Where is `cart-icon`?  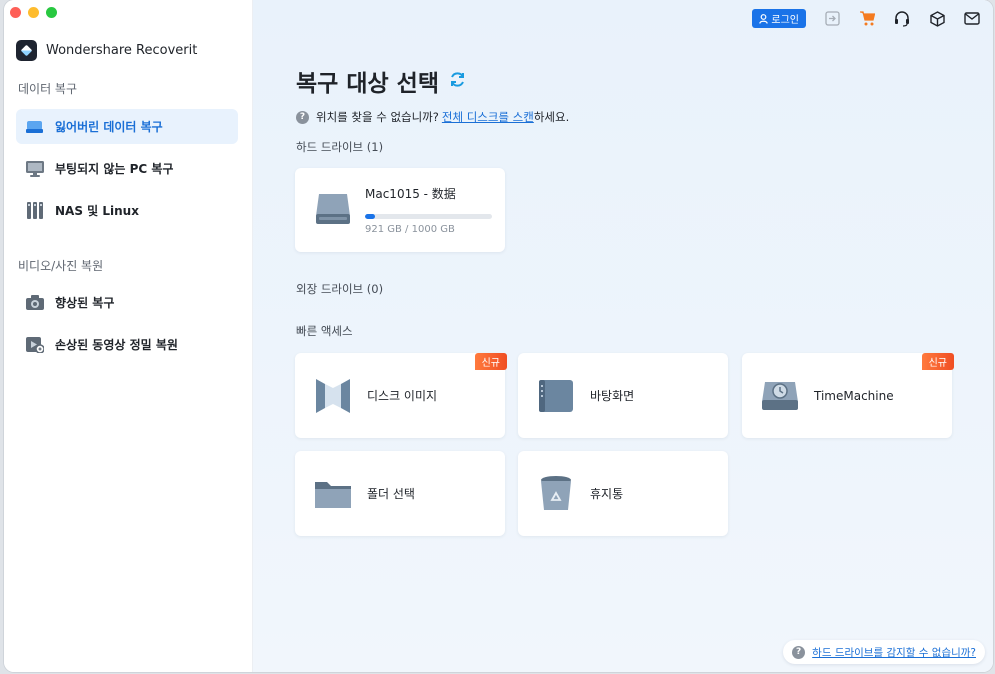 cart-icon is located at coordinates (867, 19).